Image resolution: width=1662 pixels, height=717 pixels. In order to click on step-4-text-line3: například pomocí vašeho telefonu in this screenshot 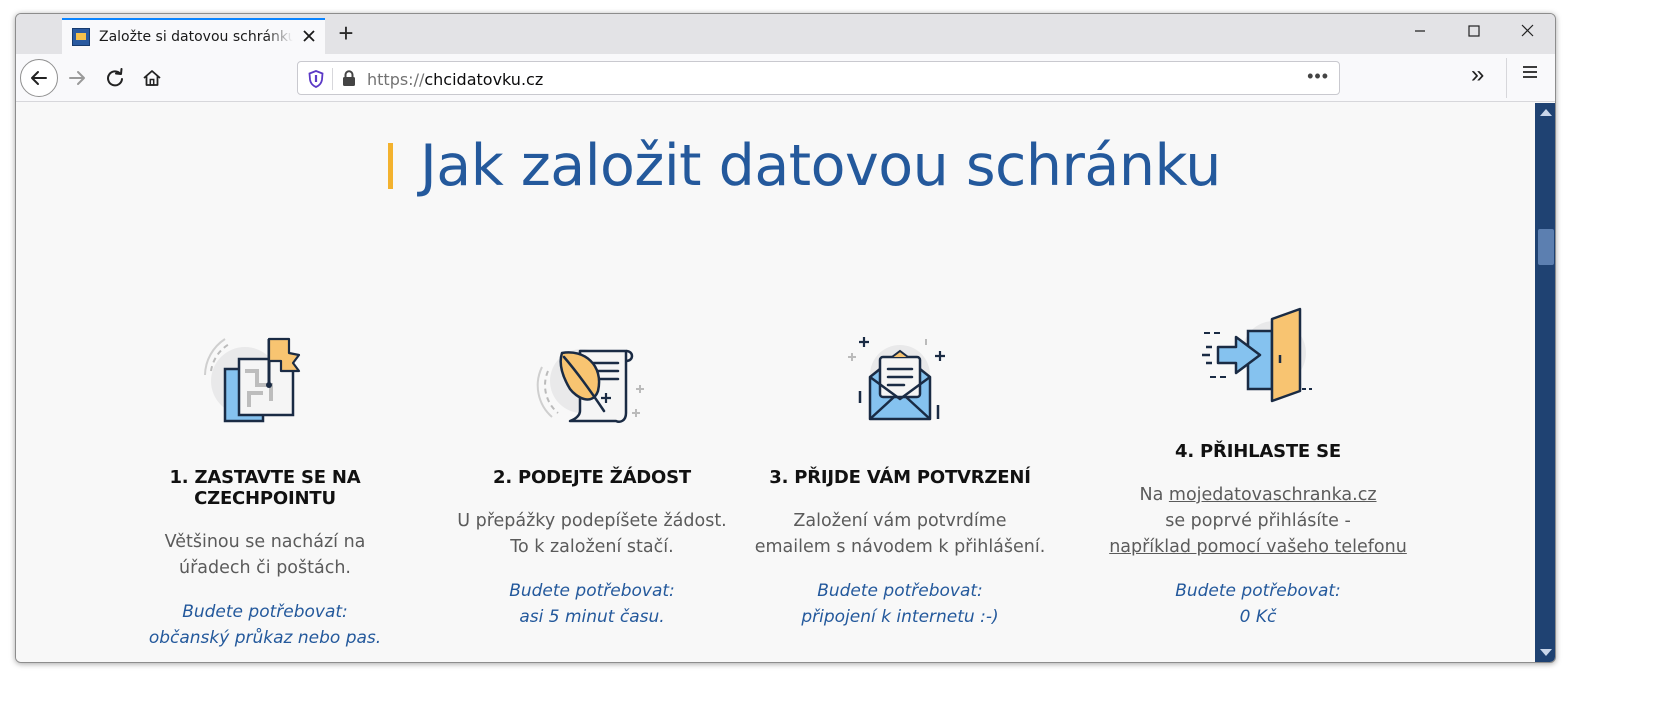, I will do `click(1258, 547)`.